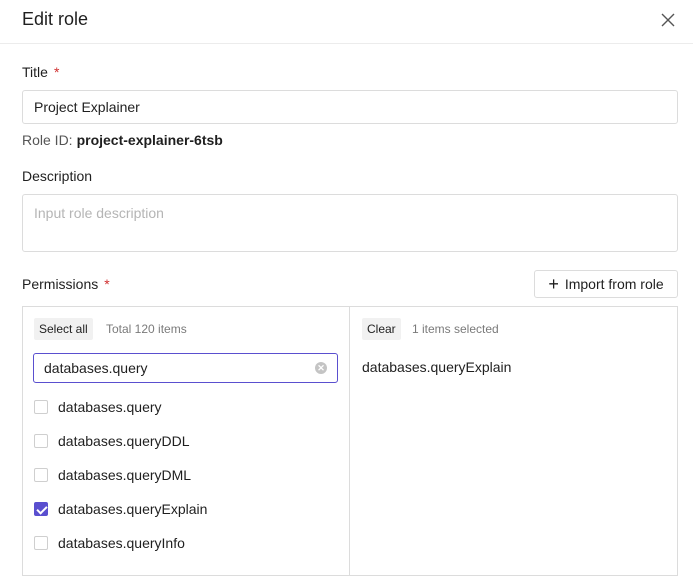 This screenshot has height=576, width=693. What do you see at coordinates (112, 475) in the screenshot?
I see `permission-option: databases.queryDML` at bounding box center [112, 475].